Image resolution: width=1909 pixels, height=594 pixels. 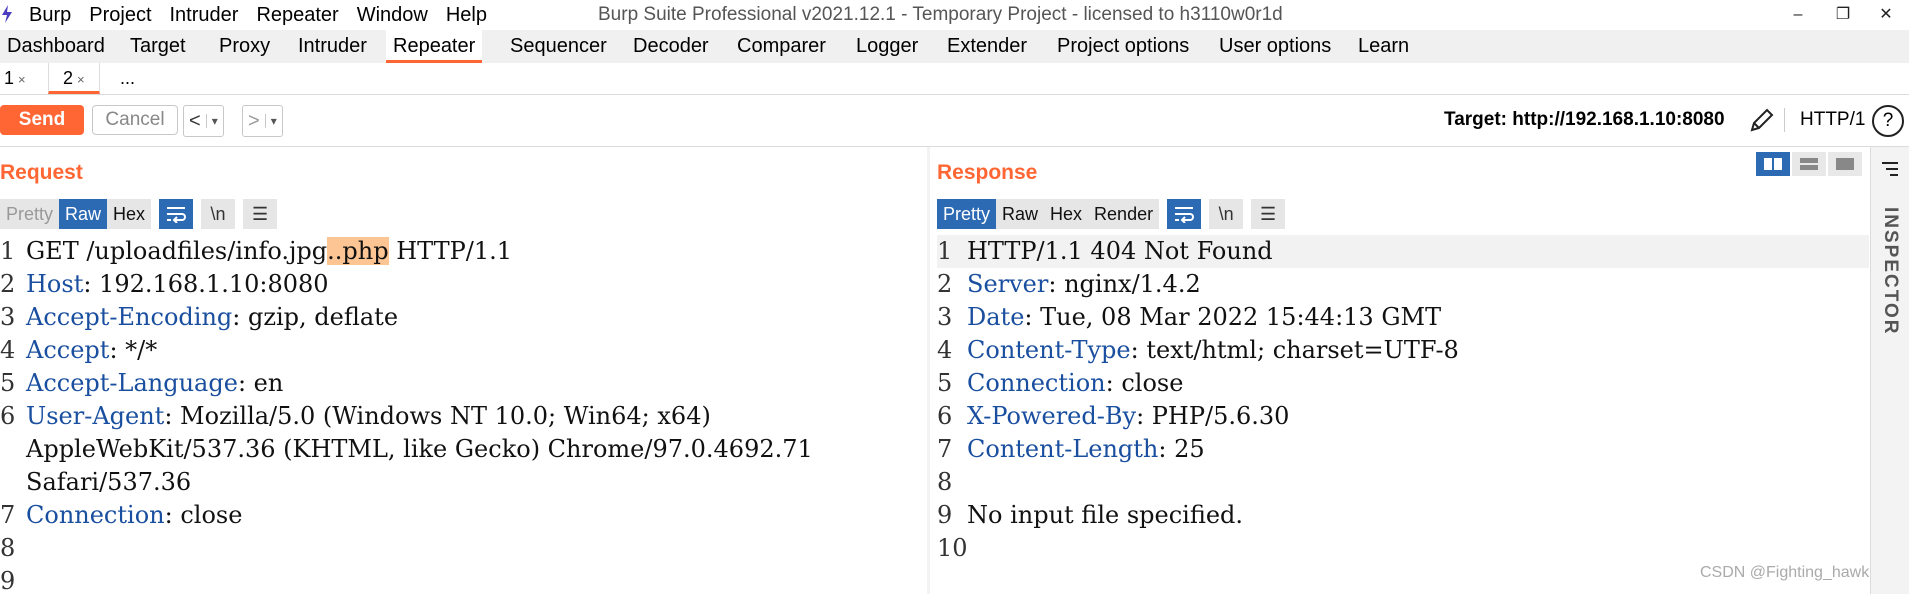 What do you see at coordinates (781, 46) in the screenshot?
I see `tab-comparer: Comparer` at bounding box center [781, 46].